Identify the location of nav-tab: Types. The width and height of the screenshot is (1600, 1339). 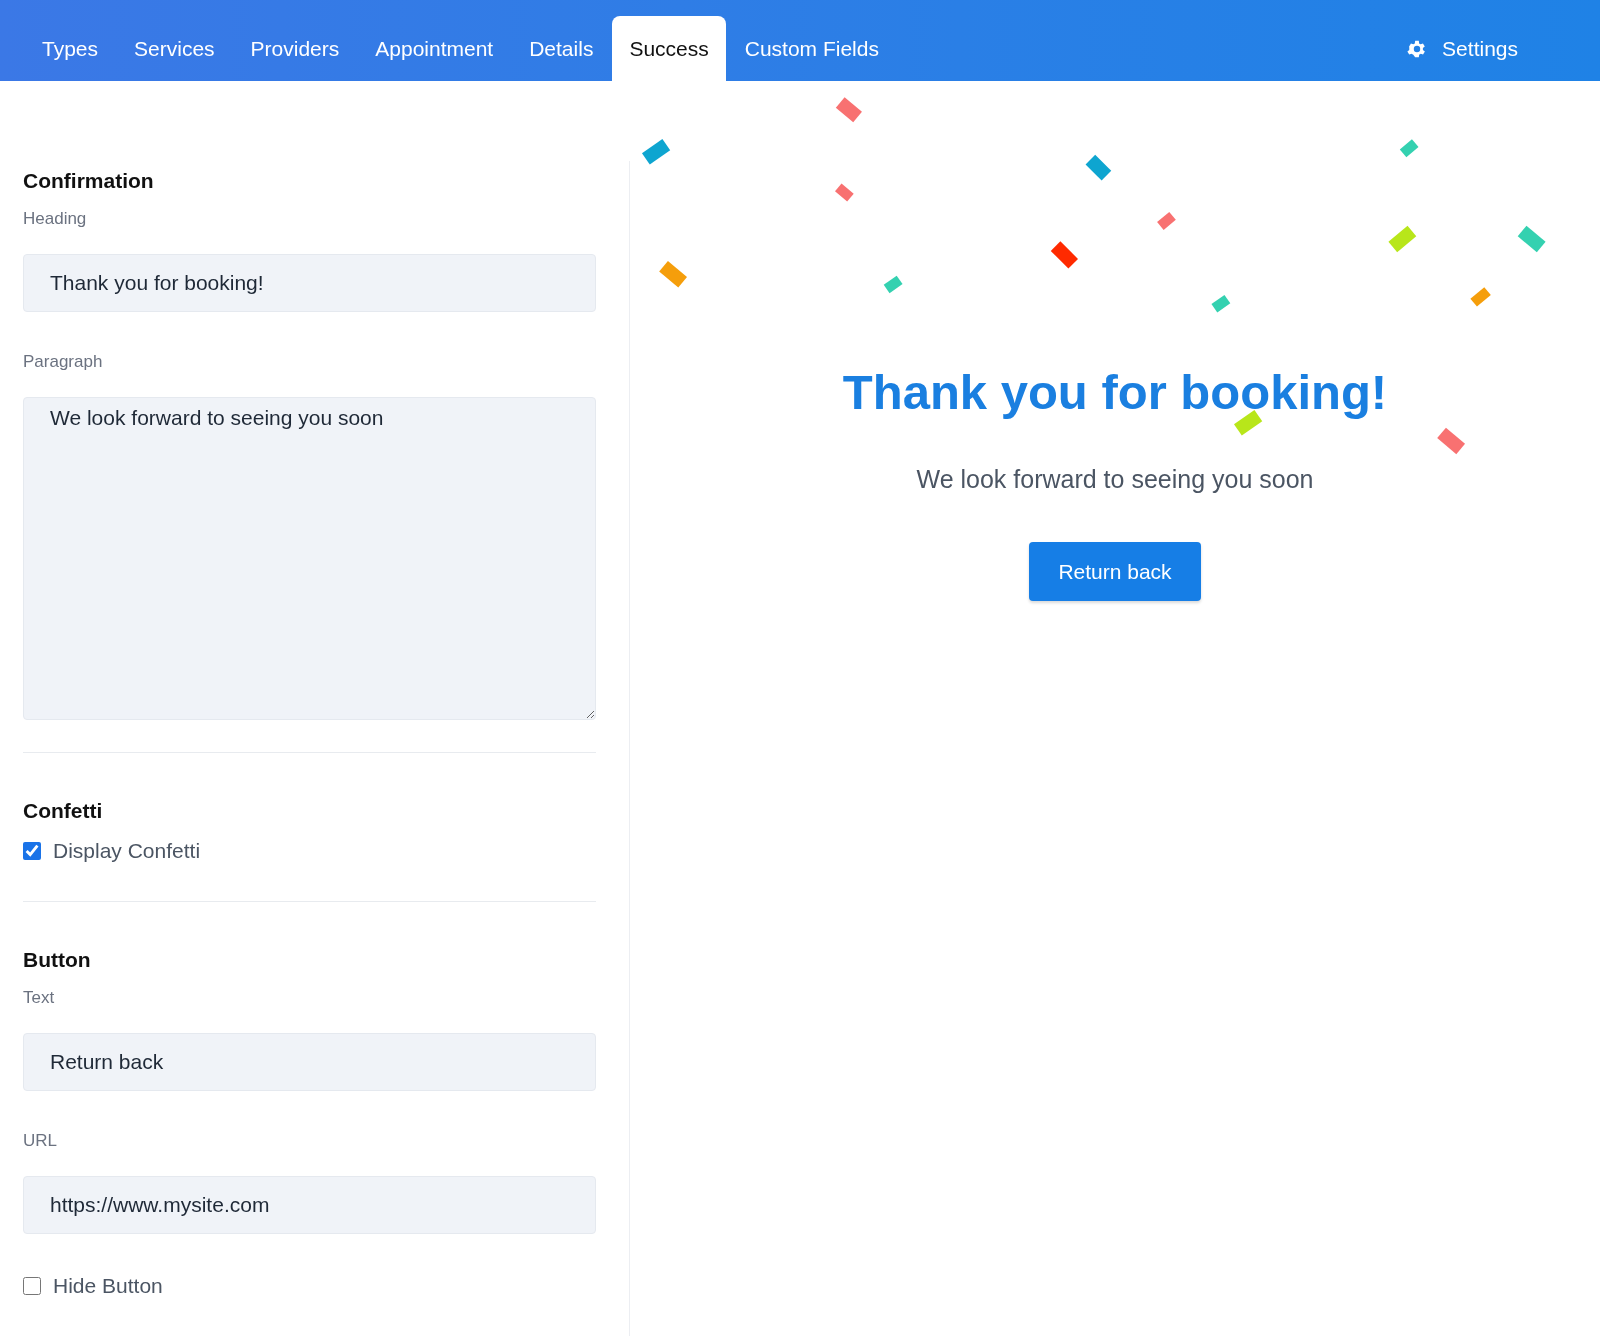
(70, 48).